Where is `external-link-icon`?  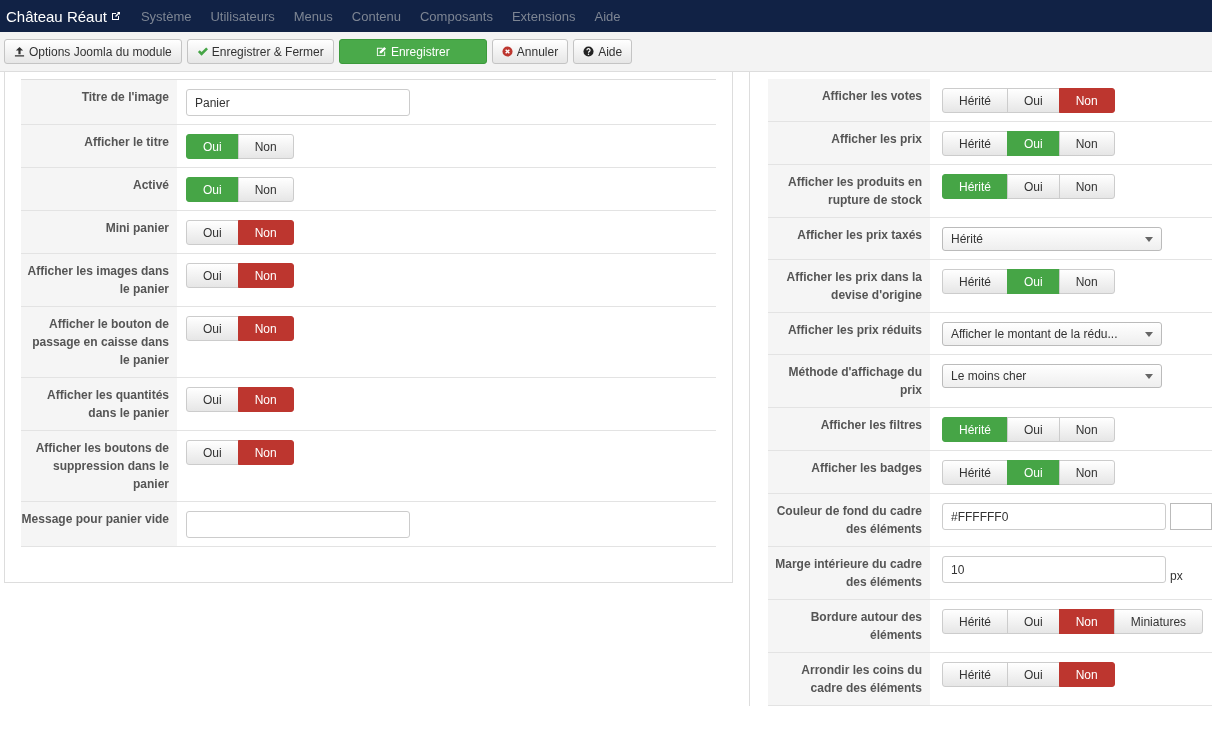 external-link-icon is located at coordinates (115, 16).